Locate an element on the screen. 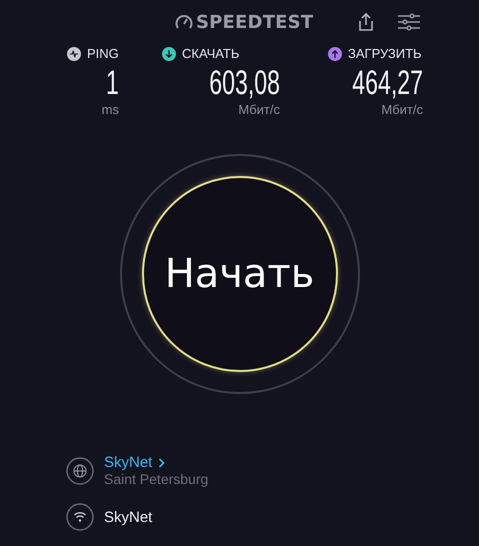 The image size is (479, 546). metric-label: СКАЧАТЬ is located at coordinates (211, 53).